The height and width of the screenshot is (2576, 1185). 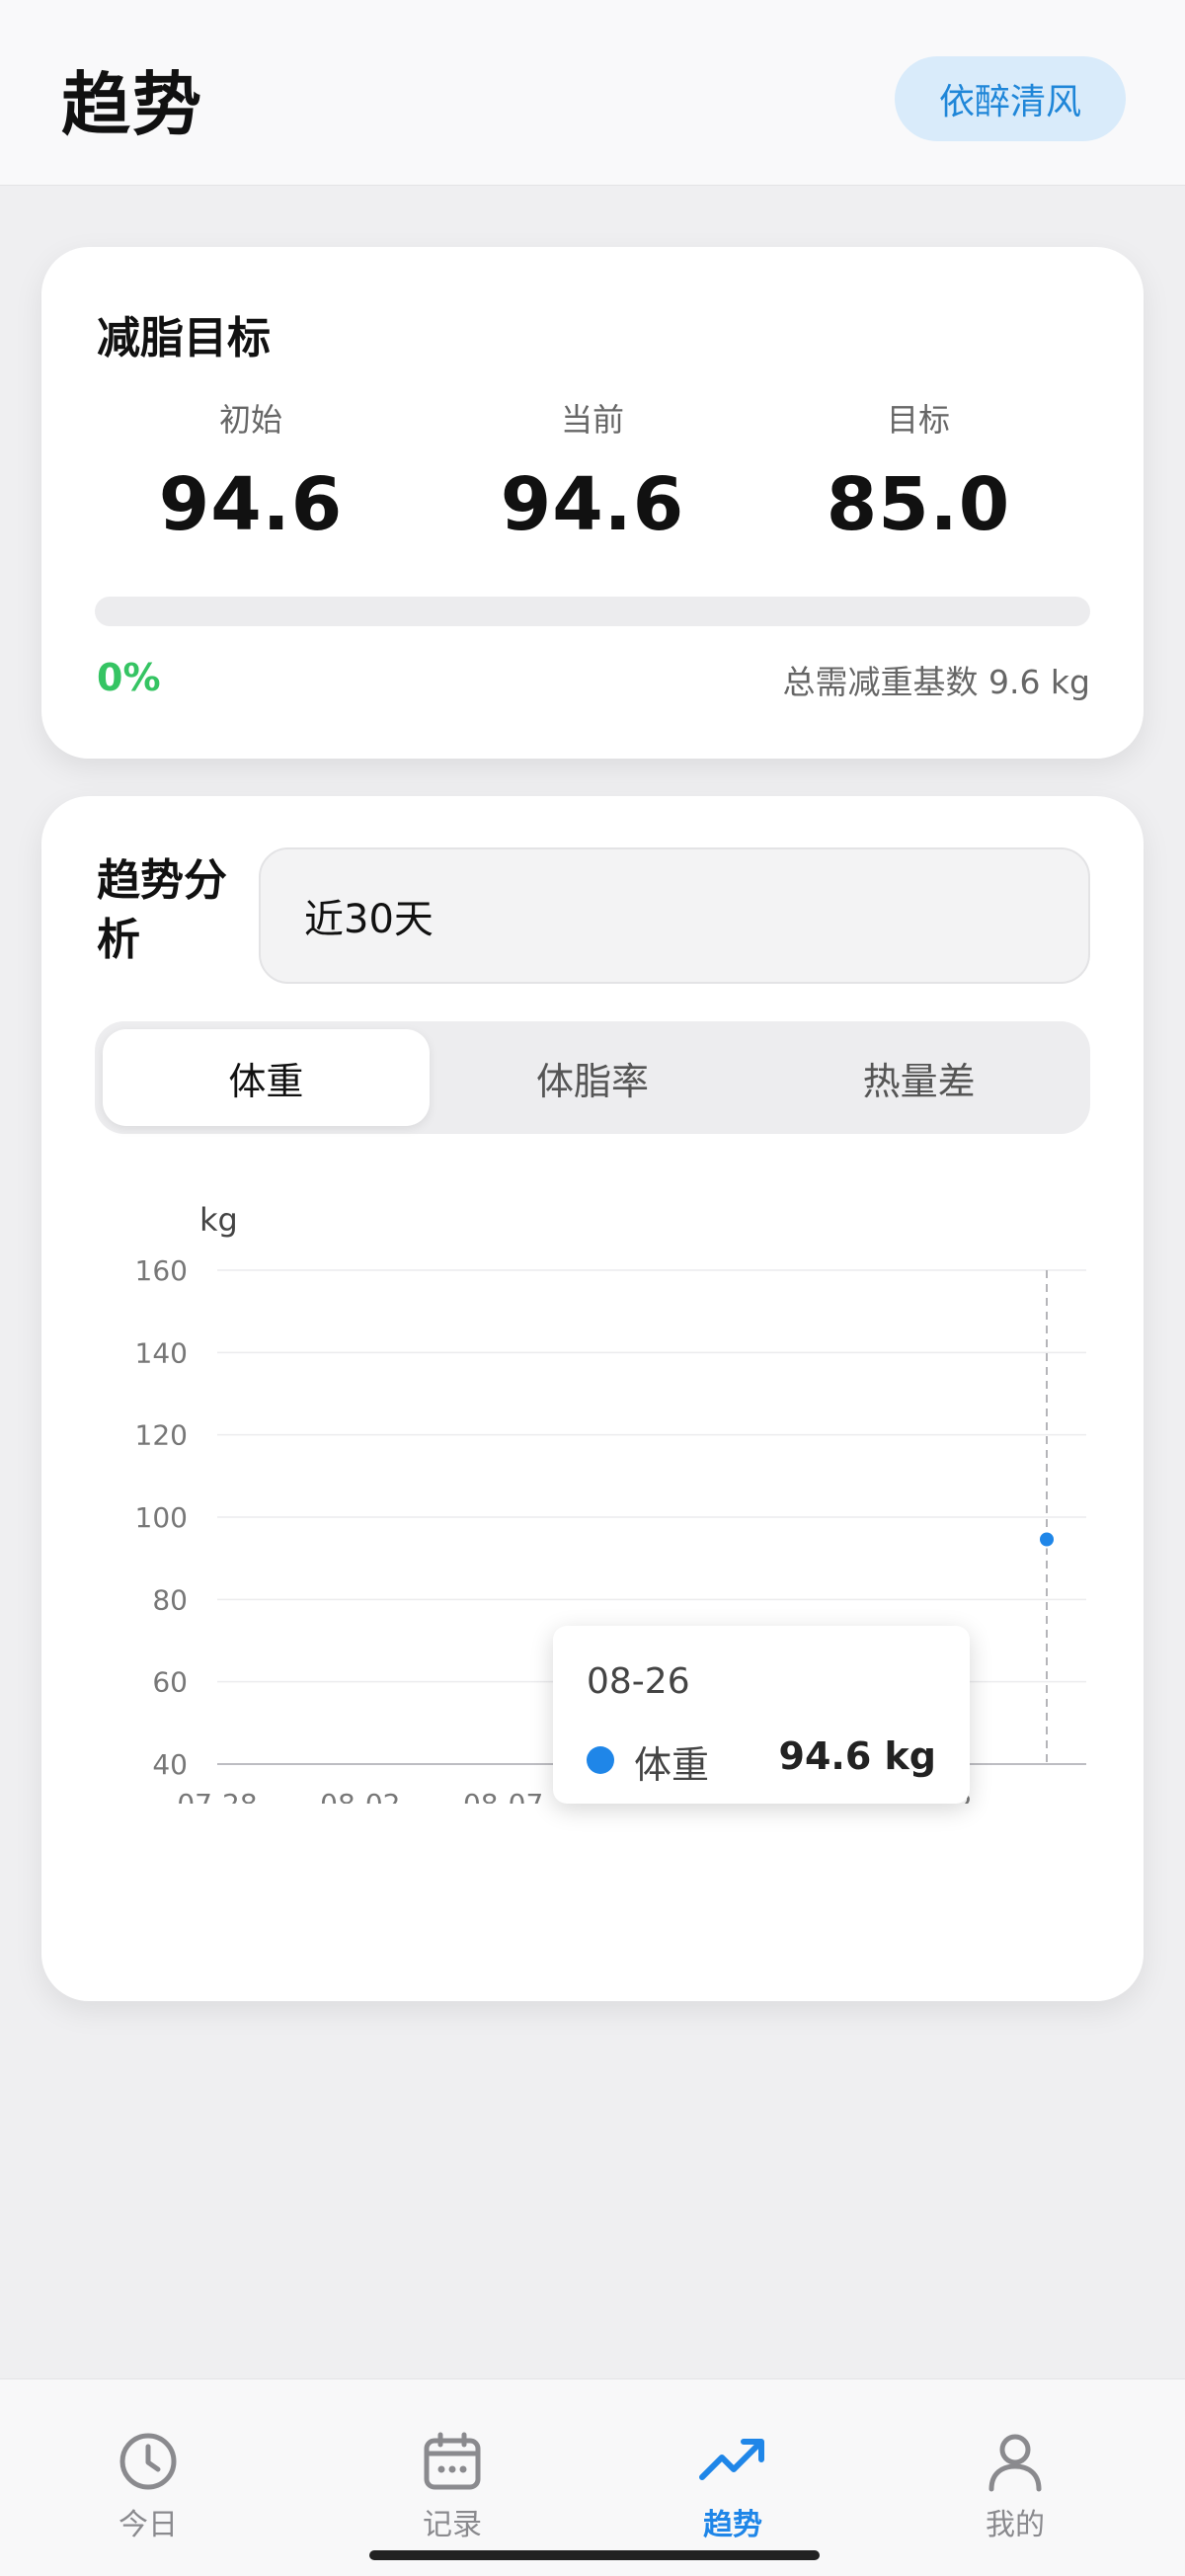 I want to click on clock-icon, so click(x=148, y=2461).